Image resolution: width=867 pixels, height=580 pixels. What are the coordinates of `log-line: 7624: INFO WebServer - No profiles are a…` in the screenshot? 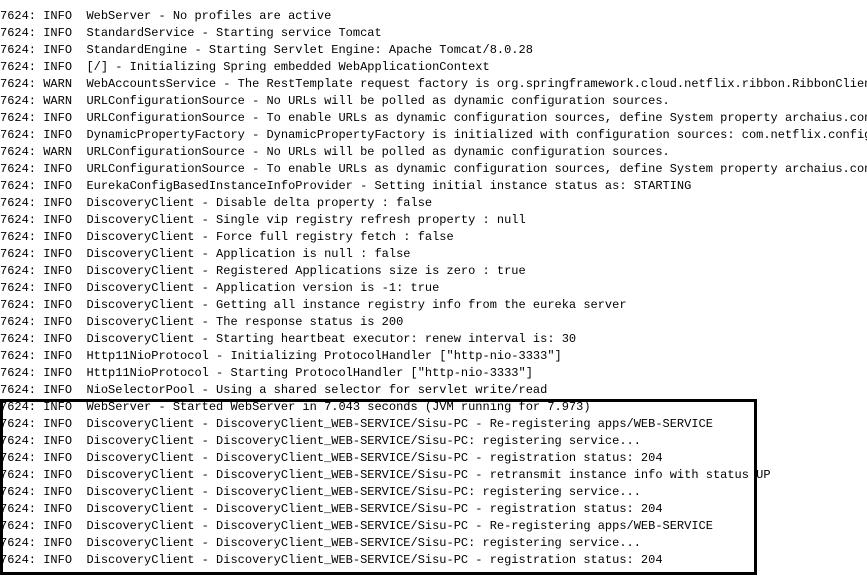 It's located at (433, 16).